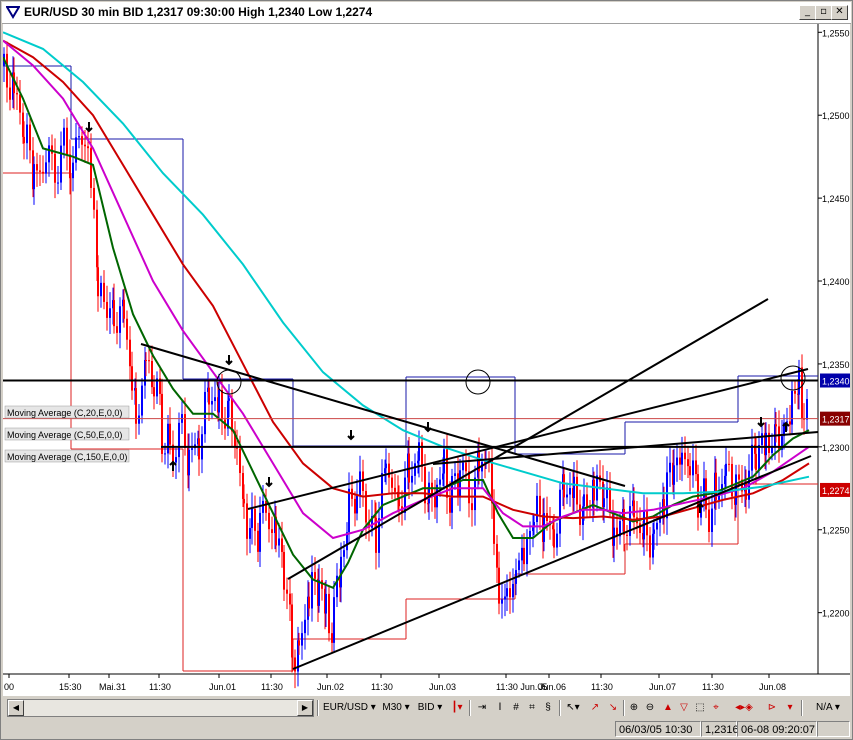 This screenshot has width=853, height=740. What do you see at coordinates (532, 708) in the screenshot?
I see `crosshair-tool-icon: ⌗` at bounding box center [532, 708].